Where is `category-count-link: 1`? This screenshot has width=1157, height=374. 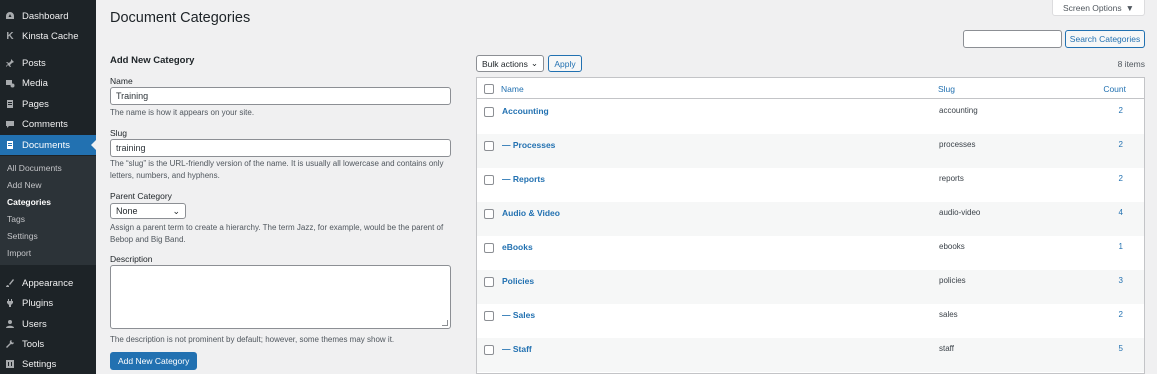 category-count-link: 1 is located at coordinates (1121, 246).